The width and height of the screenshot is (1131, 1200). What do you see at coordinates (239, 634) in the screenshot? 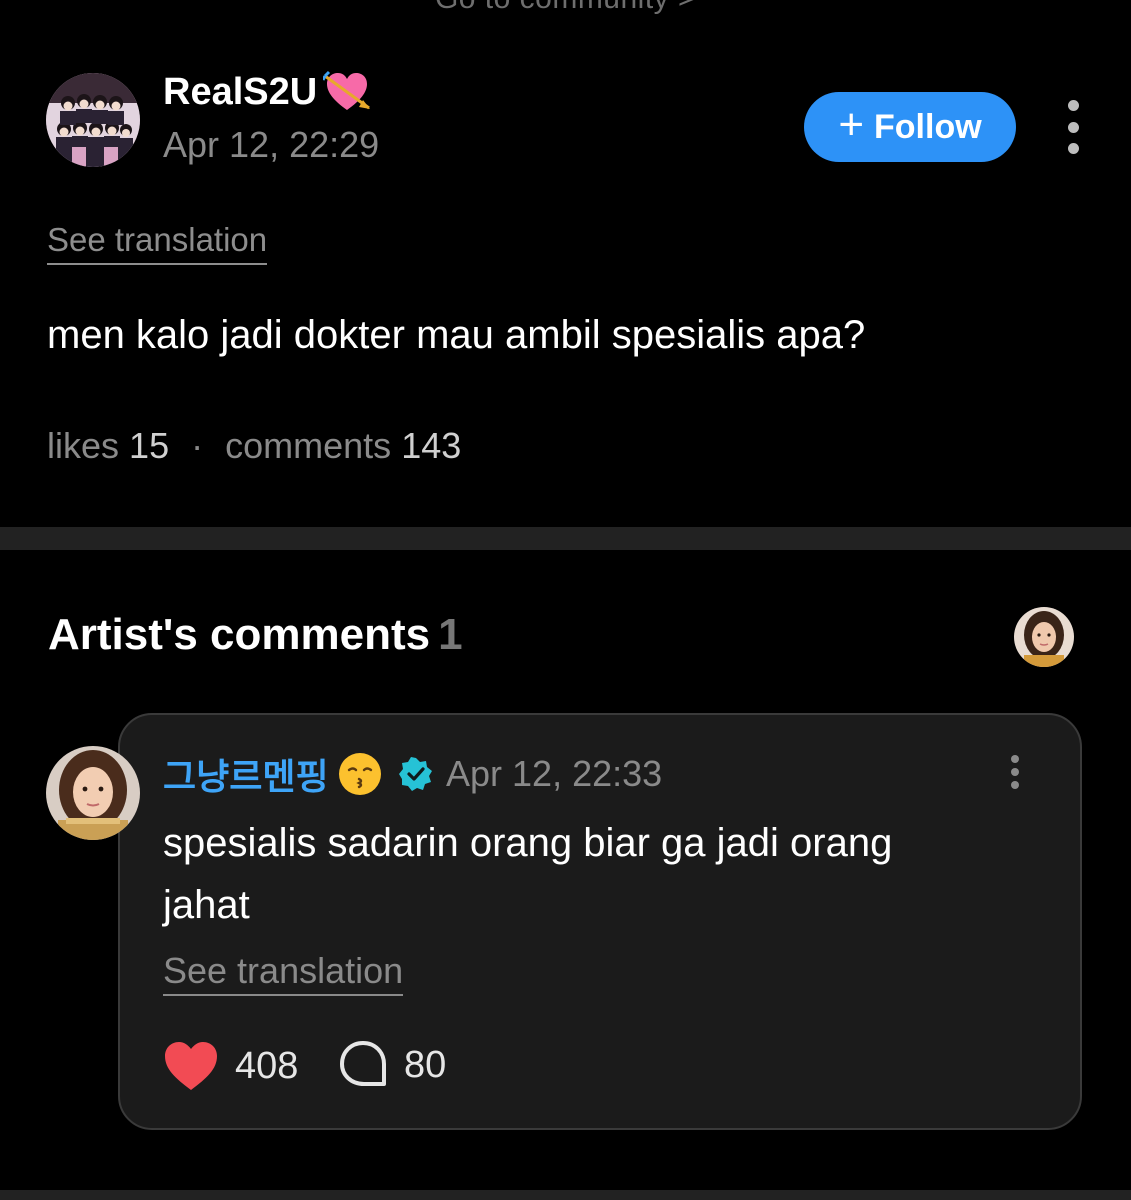
I see `artist-comments-title: Artist's comments` at bounding box center [239, 634].